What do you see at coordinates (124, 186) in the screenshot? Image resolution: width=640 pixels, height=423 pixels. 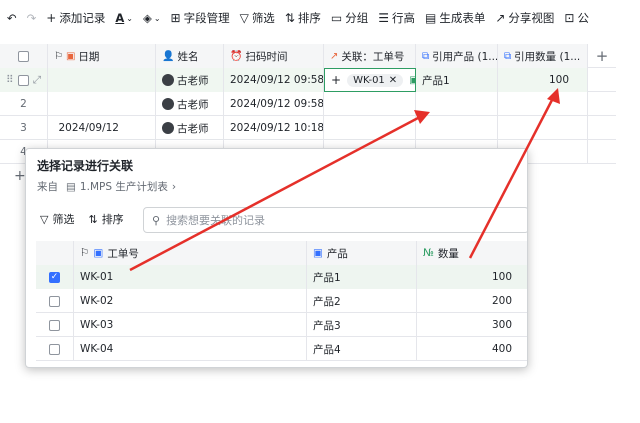 I see `source-table-link: 1.MPS 生产计划表` at bounding box center [124, 186].